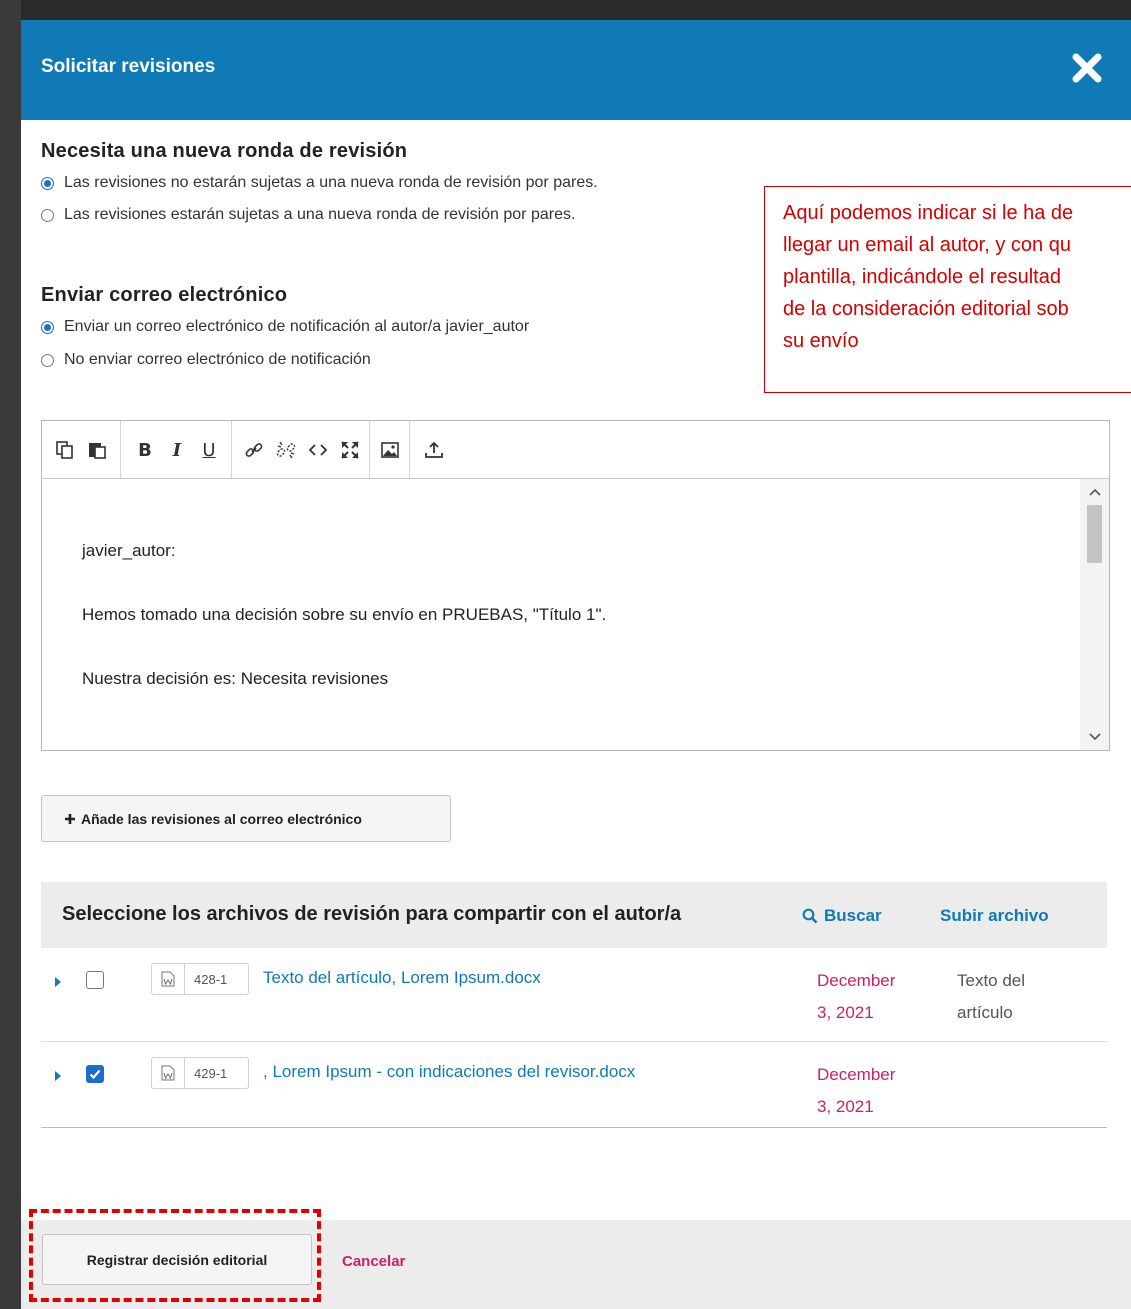 The width and height of the screenshot is (1131, 1309). I want to click on italic-icon: I, so click(177, 450).